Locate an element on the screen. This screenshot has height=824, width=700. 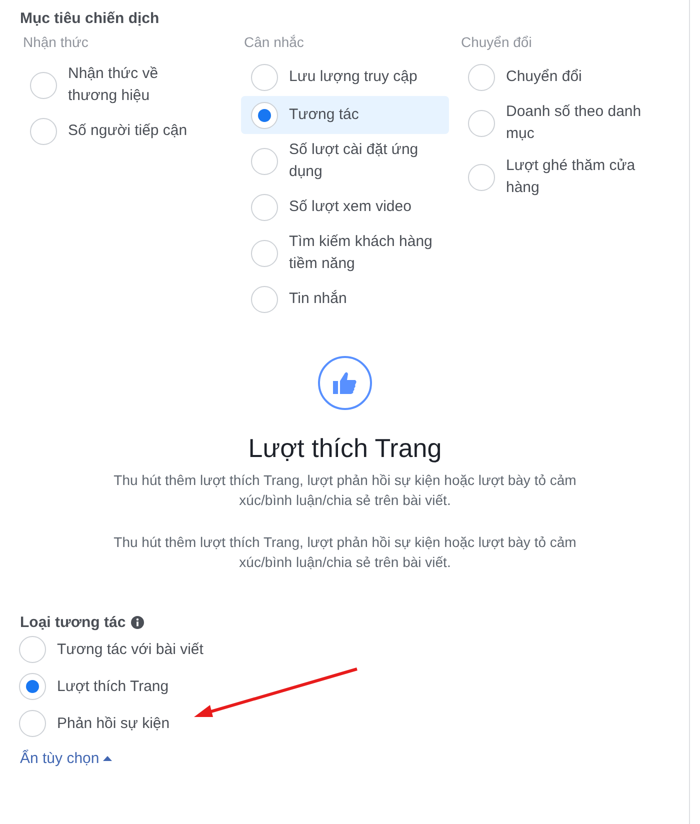
objective-option: Lưu lượng truy cập is located at coordinates (345, 77).